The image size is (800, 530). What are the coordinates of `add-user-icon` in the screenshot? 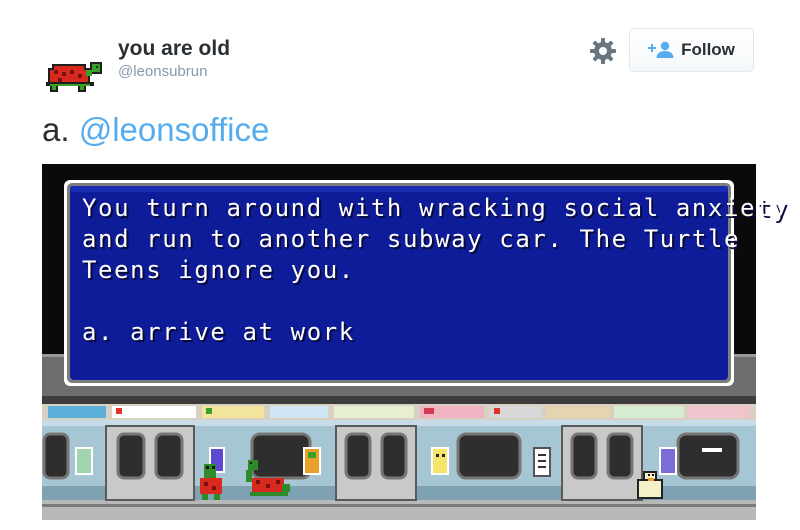 It's located at (661, 49).